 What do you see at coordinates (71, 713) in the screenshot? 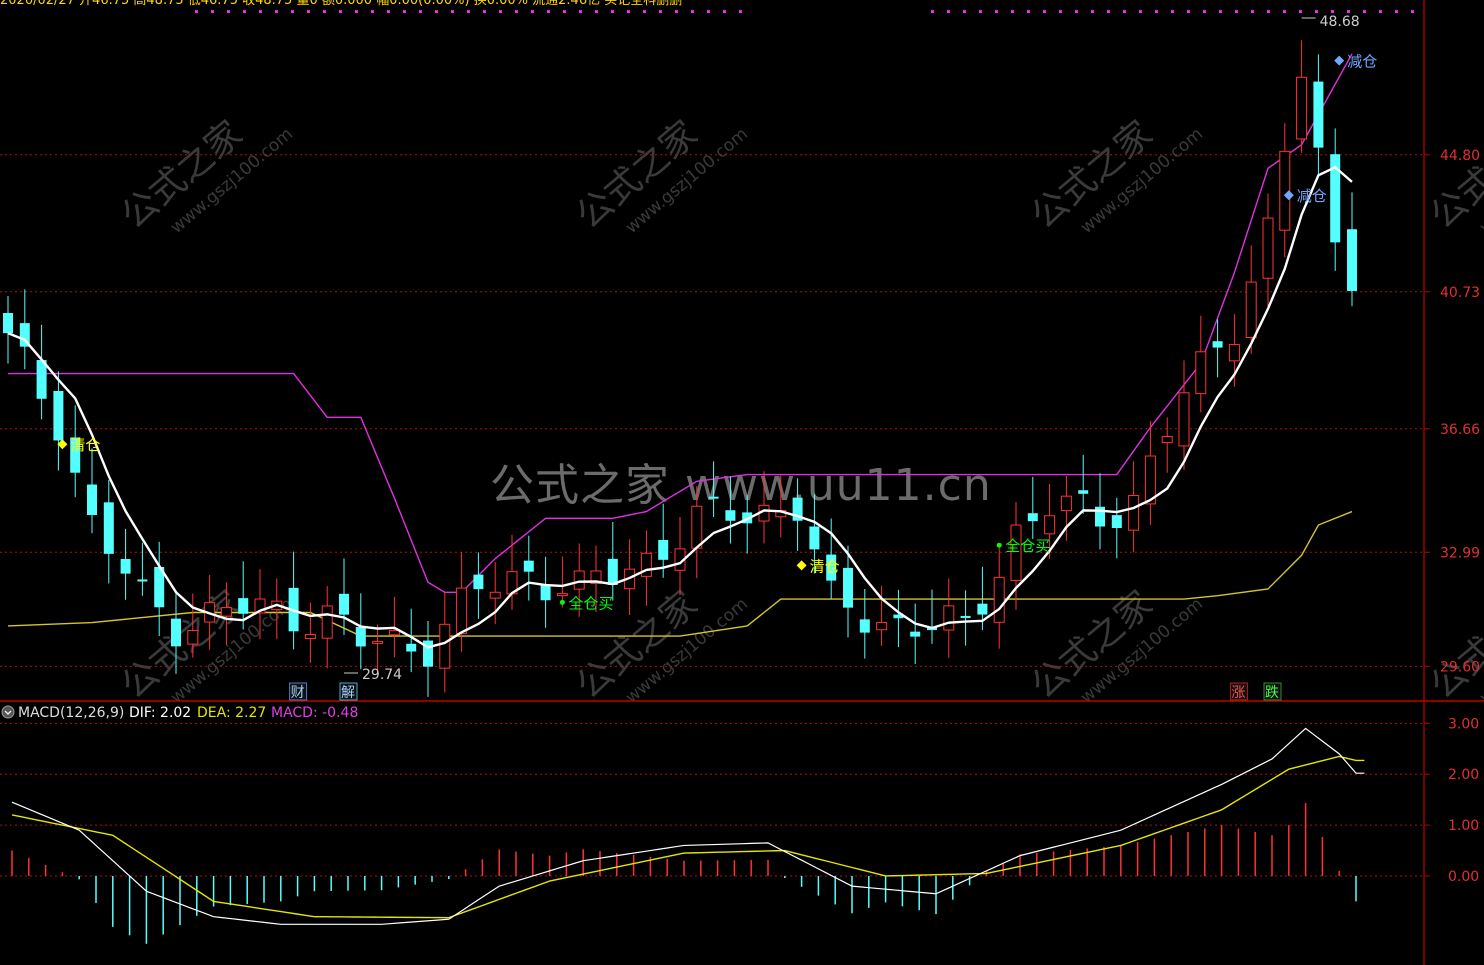
I see `indicator-name: MACD(12,26,9)` at bounding box center [71, 713].